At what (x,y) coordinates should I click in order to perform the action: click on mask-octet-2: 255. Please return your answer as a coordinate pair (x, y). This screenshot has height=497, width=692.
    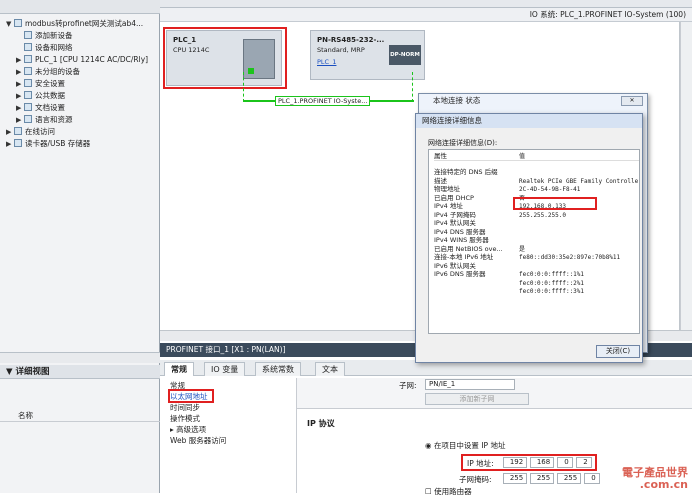
    Looking at the image, I should click on (542, 478).